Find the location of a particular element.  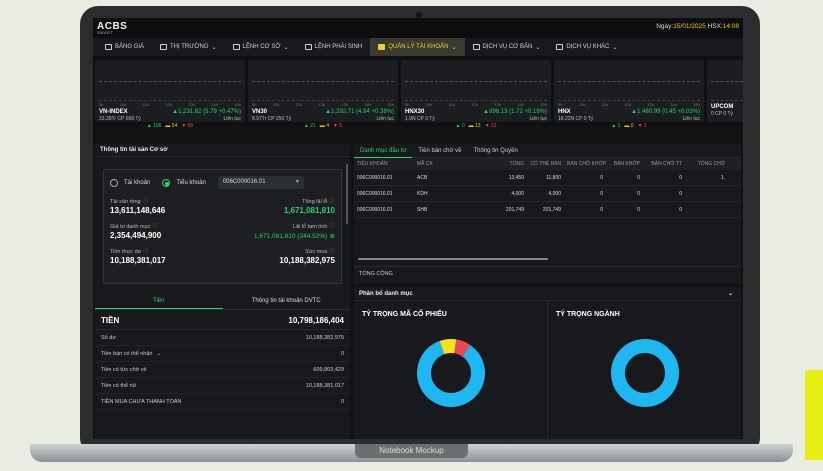

tab-cash: Tiền is located at coordinates (159, 301).